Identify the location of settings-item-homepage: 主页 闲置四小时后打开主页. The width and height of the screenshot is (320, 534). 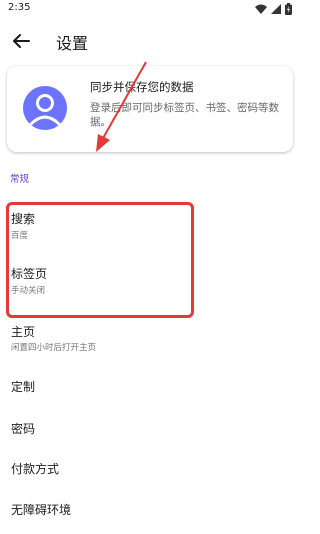
(150, 338).